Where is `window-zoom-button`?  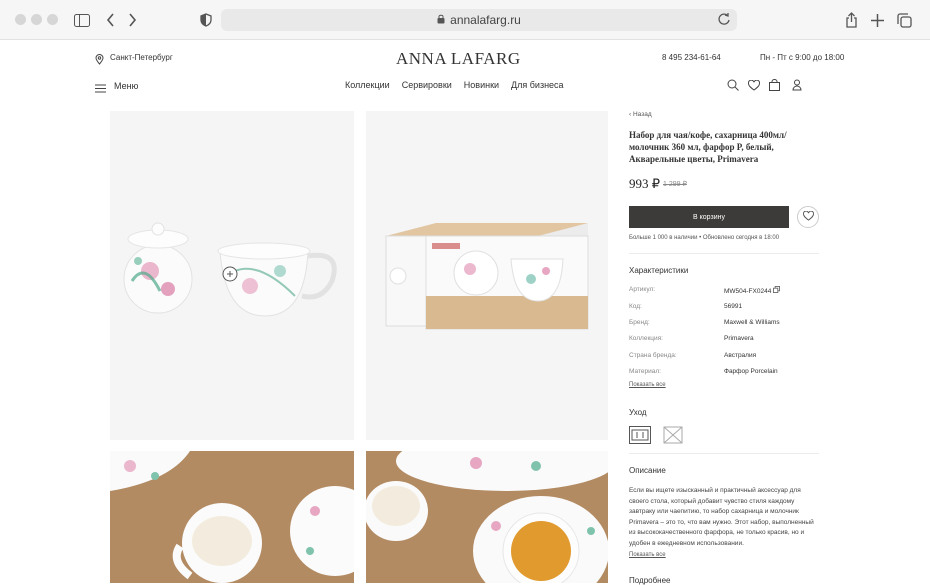 window-zoom-button is located at coordinates (52, 19).